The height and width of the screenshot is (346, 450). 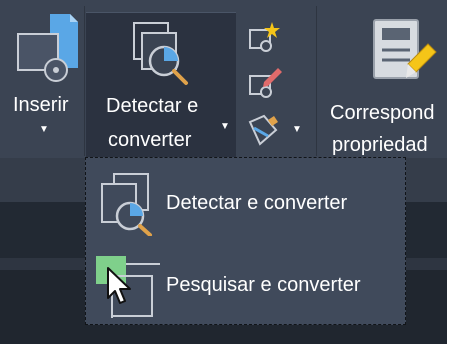 What do you see at coordinates (263, 285) in the screenshot?
I see `menu-item-label: Pesquisar e converter` at bounding box center [263, 285].